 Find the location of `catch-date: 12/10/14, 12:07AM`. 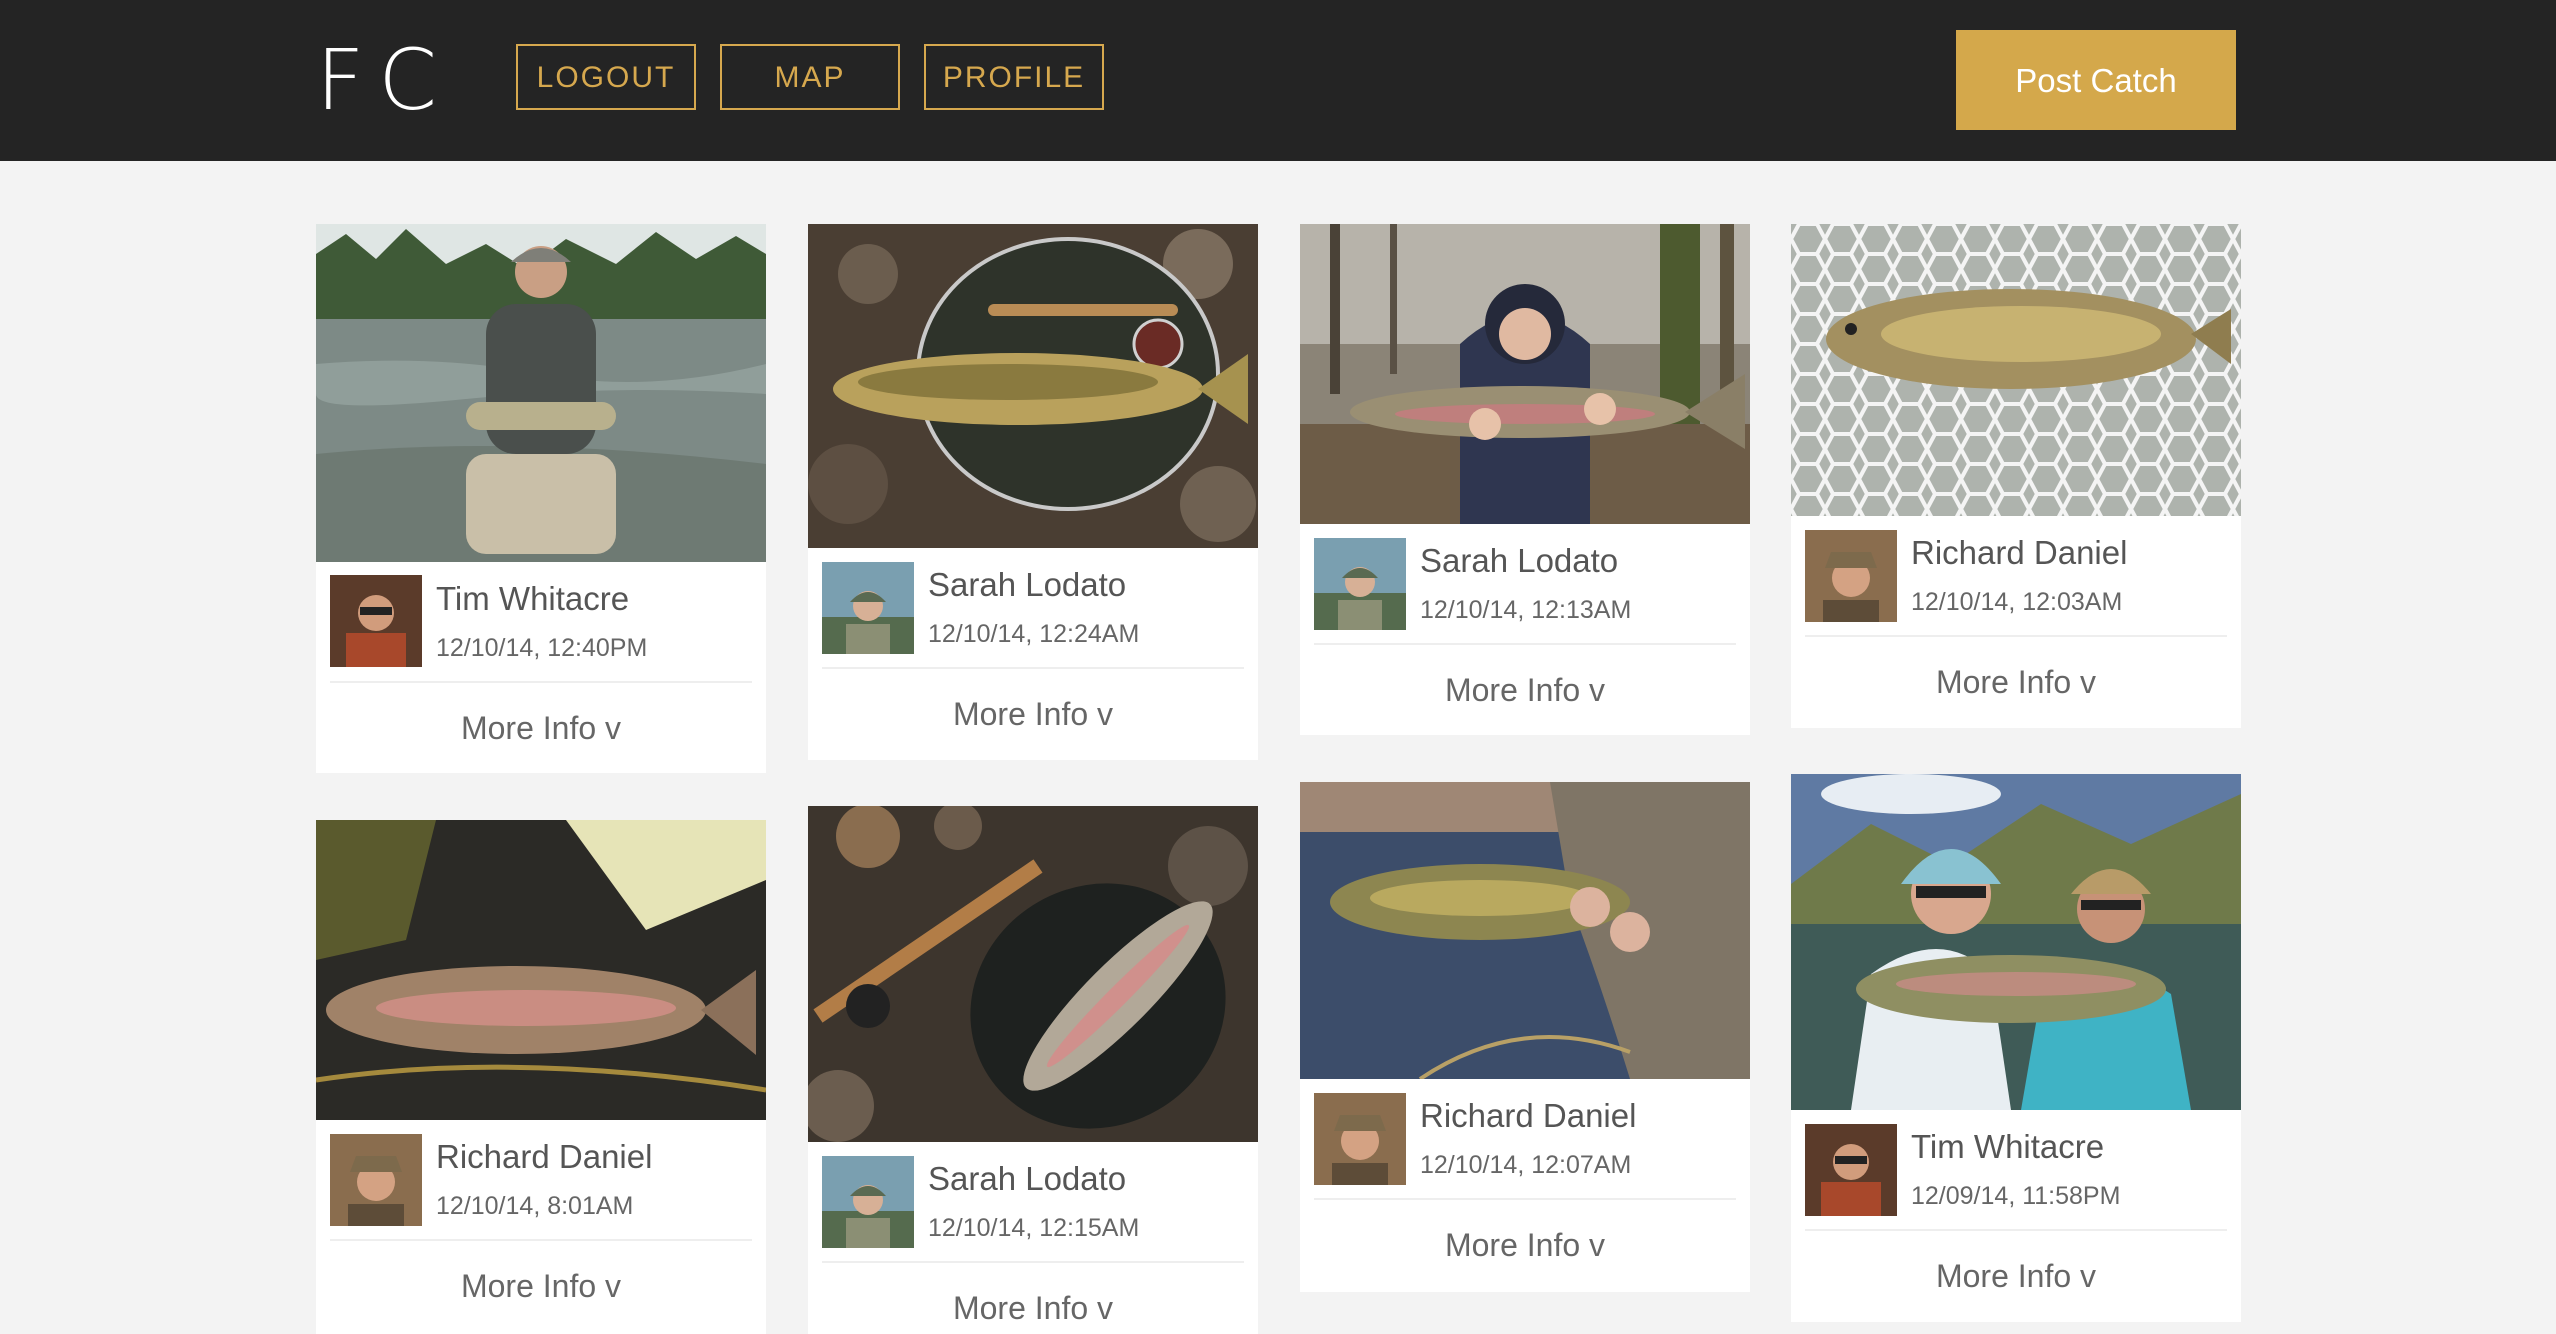

catch-date: 12/10/14, 12:07AM is located at coordinates (1526, 1165).